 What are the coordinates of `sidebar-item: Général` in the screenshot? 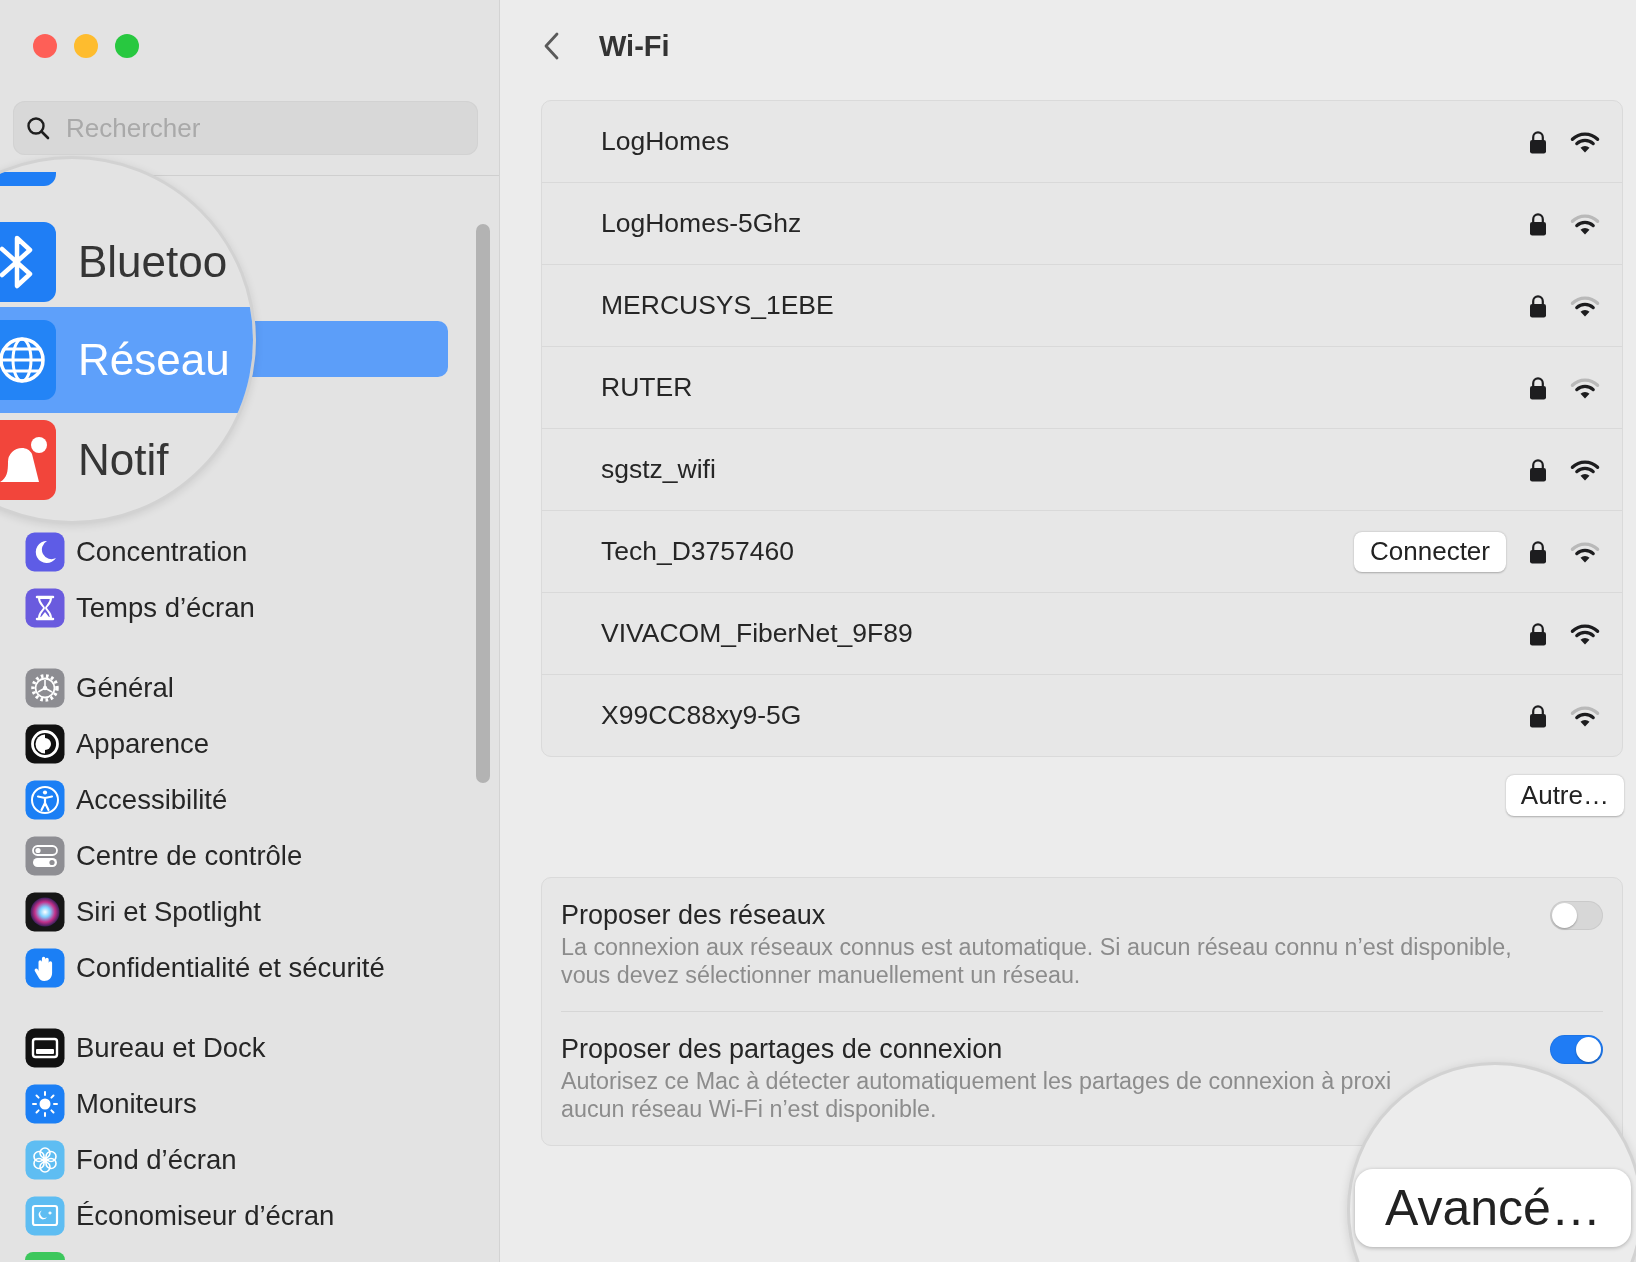 It's located at (229, 688).